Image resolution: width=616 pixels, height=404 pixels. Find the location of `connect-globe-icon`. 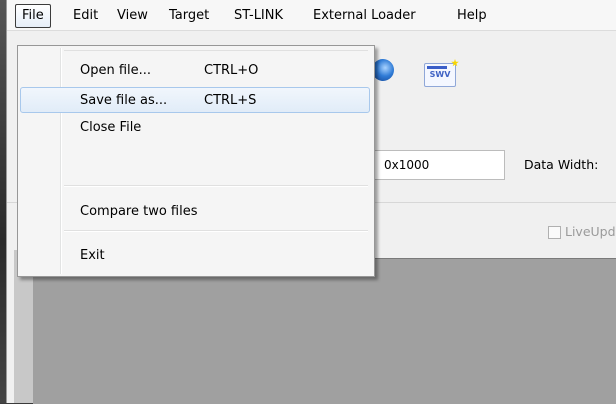

connect-globe-icon is located at coordinates (383, 70).